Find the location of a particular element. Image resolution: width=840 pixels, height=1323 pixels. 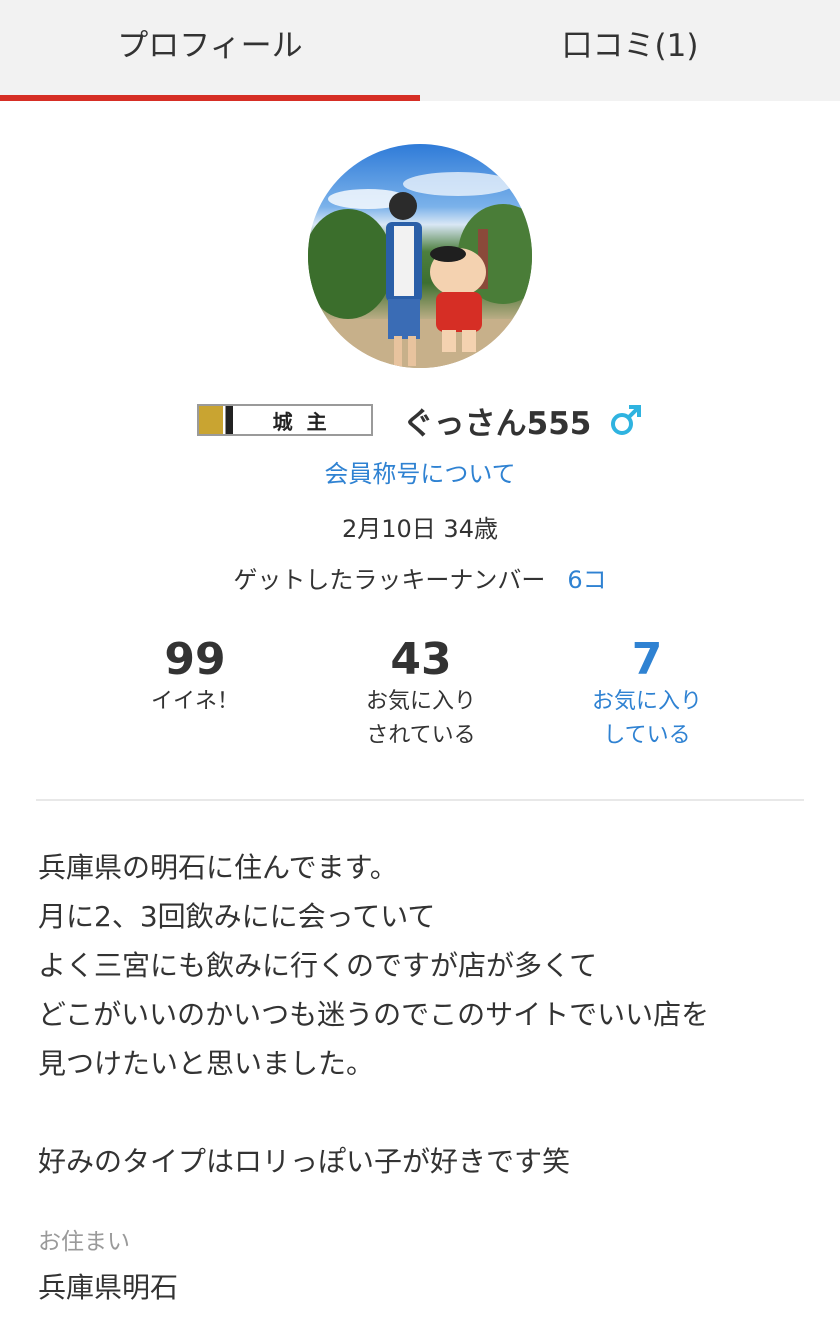

location-label: お住まい is located at coordinates (84, 1242).